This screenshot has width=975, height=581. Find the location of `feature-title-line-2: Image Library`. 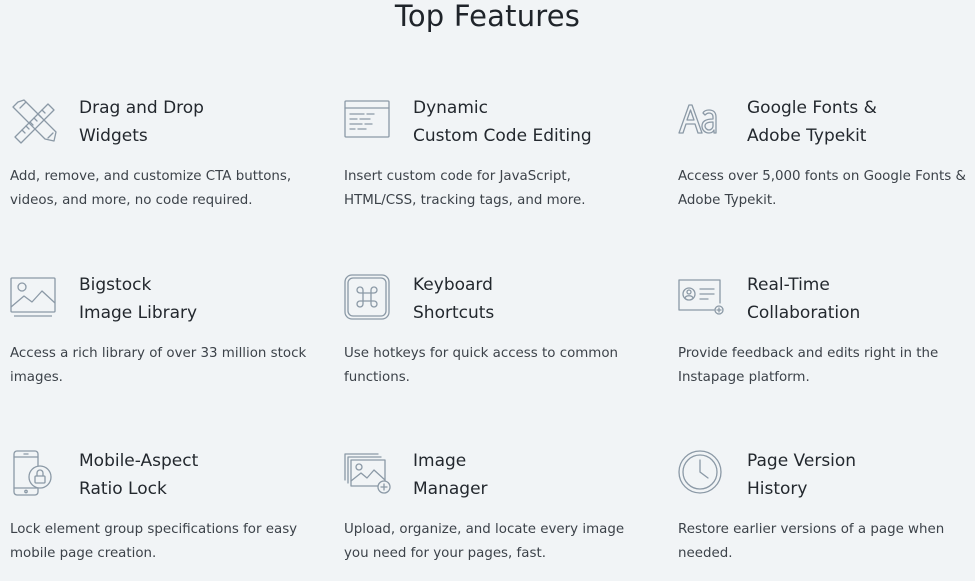

feature-title-line-2: Image Library is located at coordinates (138, 313).